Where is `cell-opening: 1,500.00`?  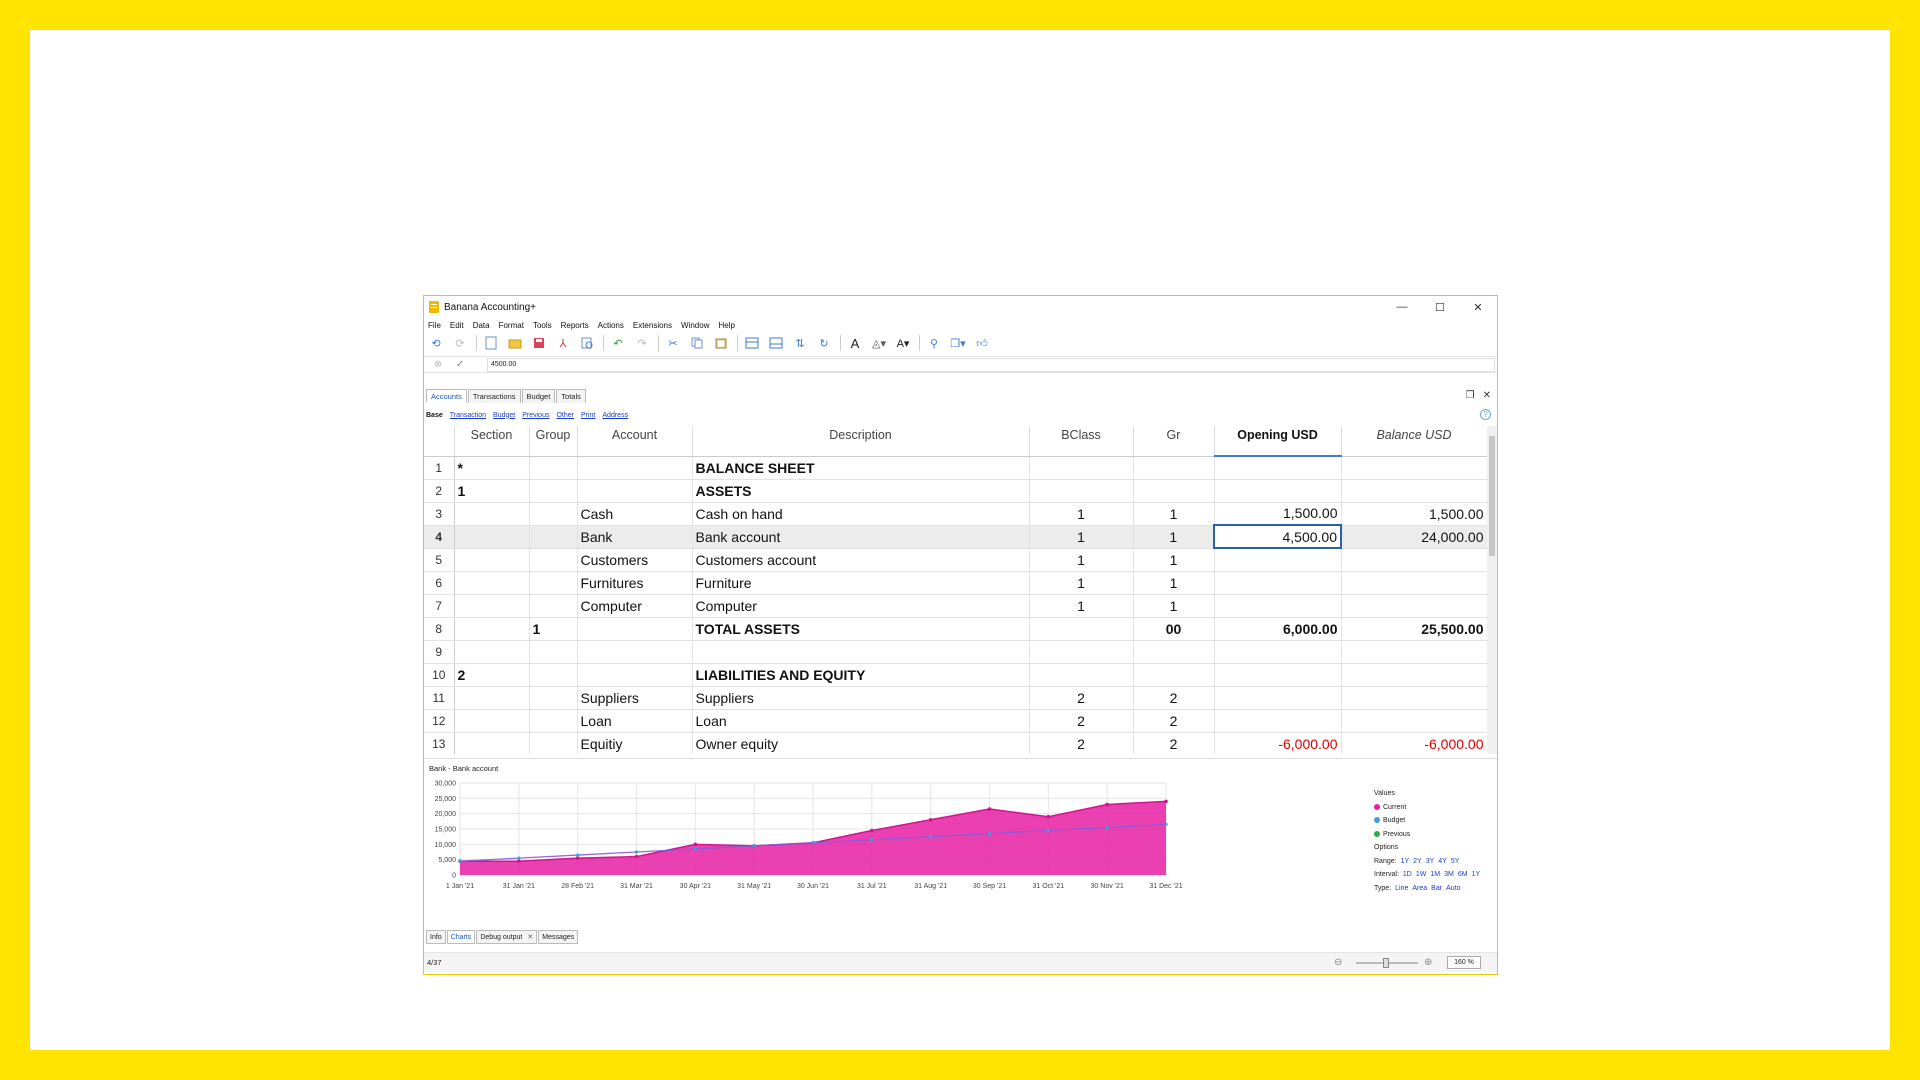
cell-opening: 1,500.00 is located at coordinates (1278, 514).